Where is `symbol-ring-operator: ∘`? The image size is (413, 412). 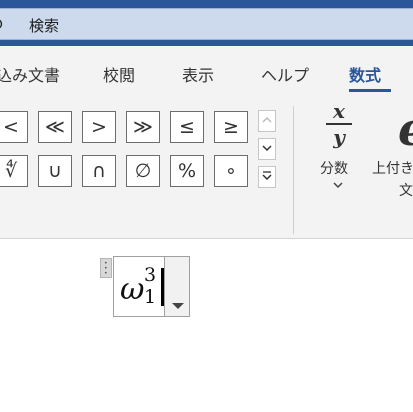 symbol-ring-operator: ∘ is located at coordinates (231, 171).